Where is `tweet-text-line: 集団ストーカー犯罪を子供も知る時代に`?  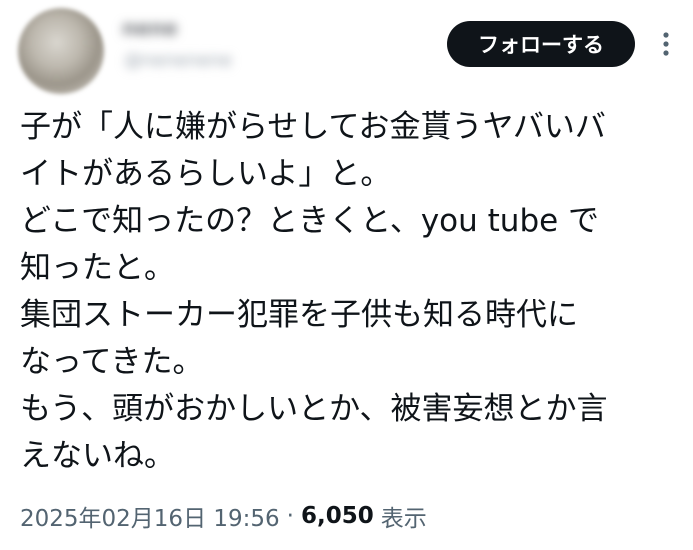 tweet-text-line: 集団ストーカー犯罪を子供も知る時代に is located at coordinates (299, 315).